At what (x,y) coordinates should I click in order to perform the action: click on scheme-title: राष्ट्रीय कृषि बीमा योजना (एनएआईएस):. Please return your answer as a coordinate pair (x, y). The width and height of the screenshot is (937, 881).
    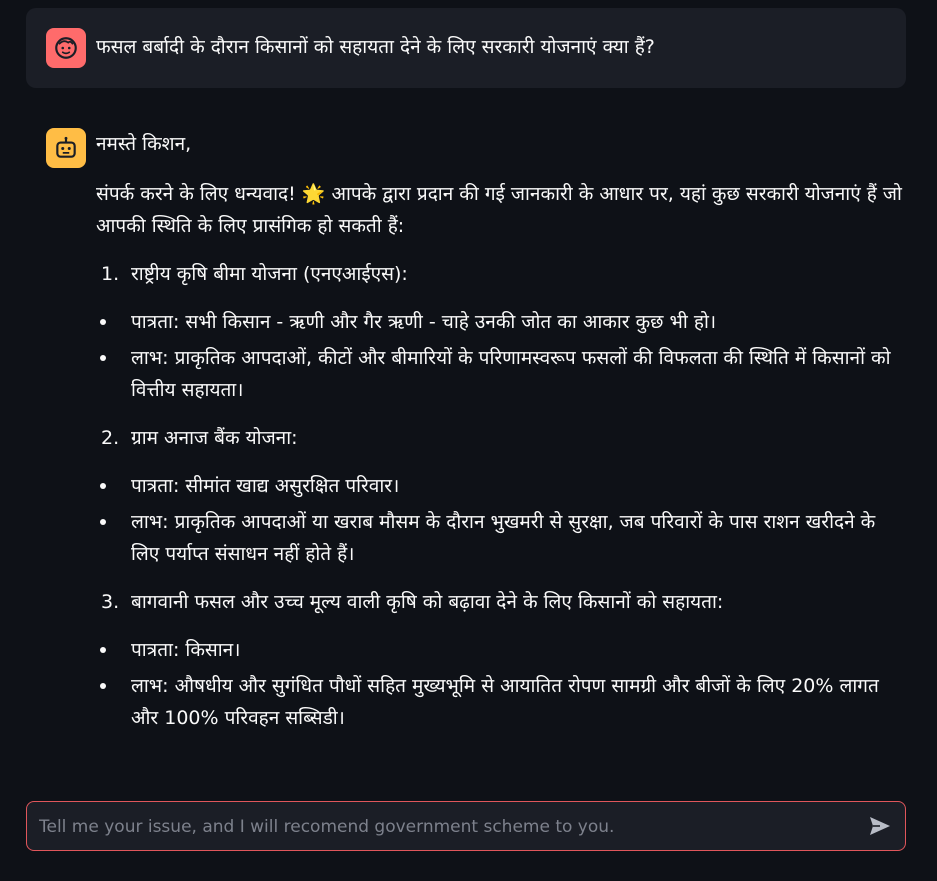
    Looking at the image, I should click on (269, 274).